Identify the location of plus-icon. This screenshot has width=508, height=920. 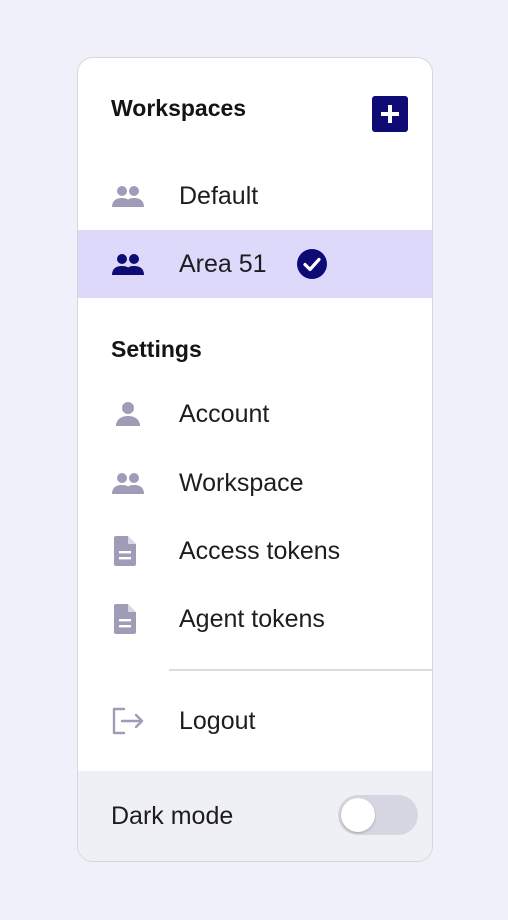
(390, 114).